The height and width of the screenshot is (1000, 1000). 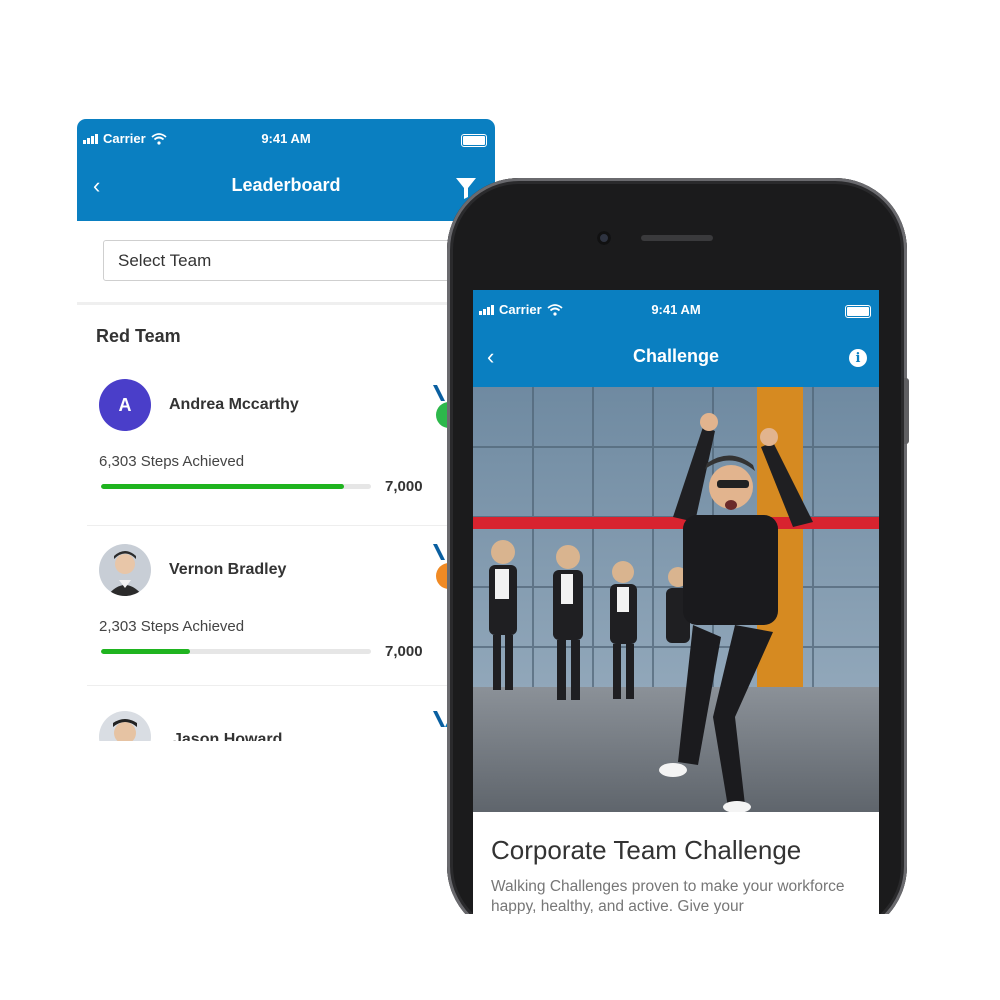 I want to click on member-name: Vernon Bradley, so click(x=228, y=569).